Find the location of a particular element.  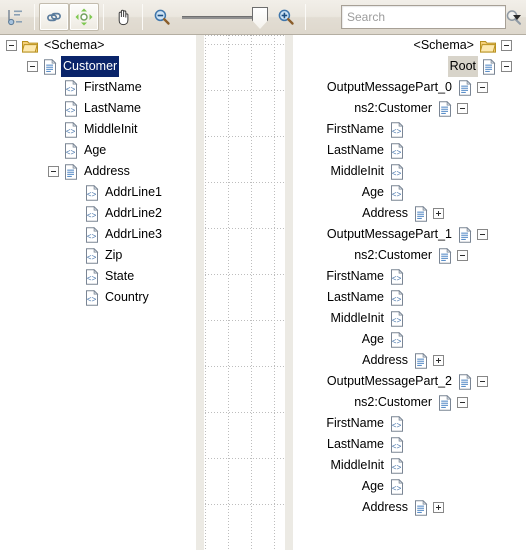

source-tree-row: <> AddrLine3 is located at coordinates (98, 234).